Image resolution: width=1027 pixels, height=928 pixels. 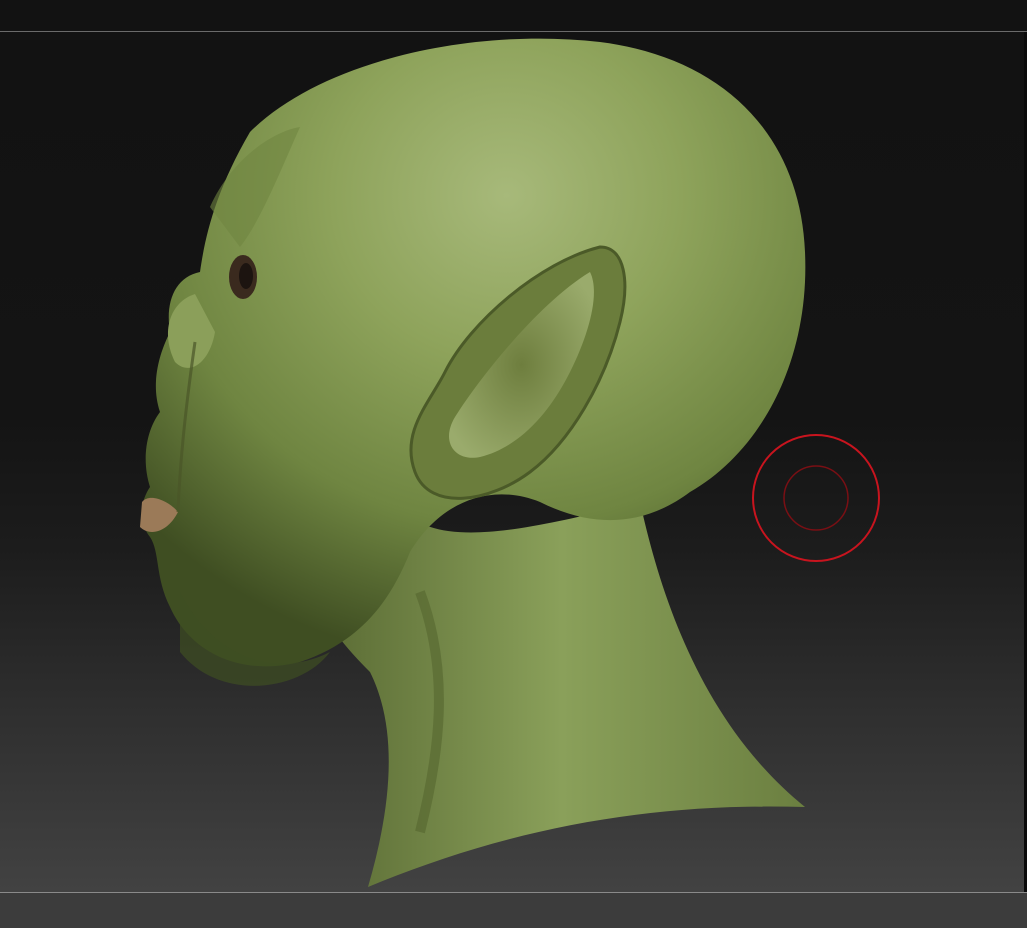 I want to click on brush-cursor, so click(x=816, y=498).